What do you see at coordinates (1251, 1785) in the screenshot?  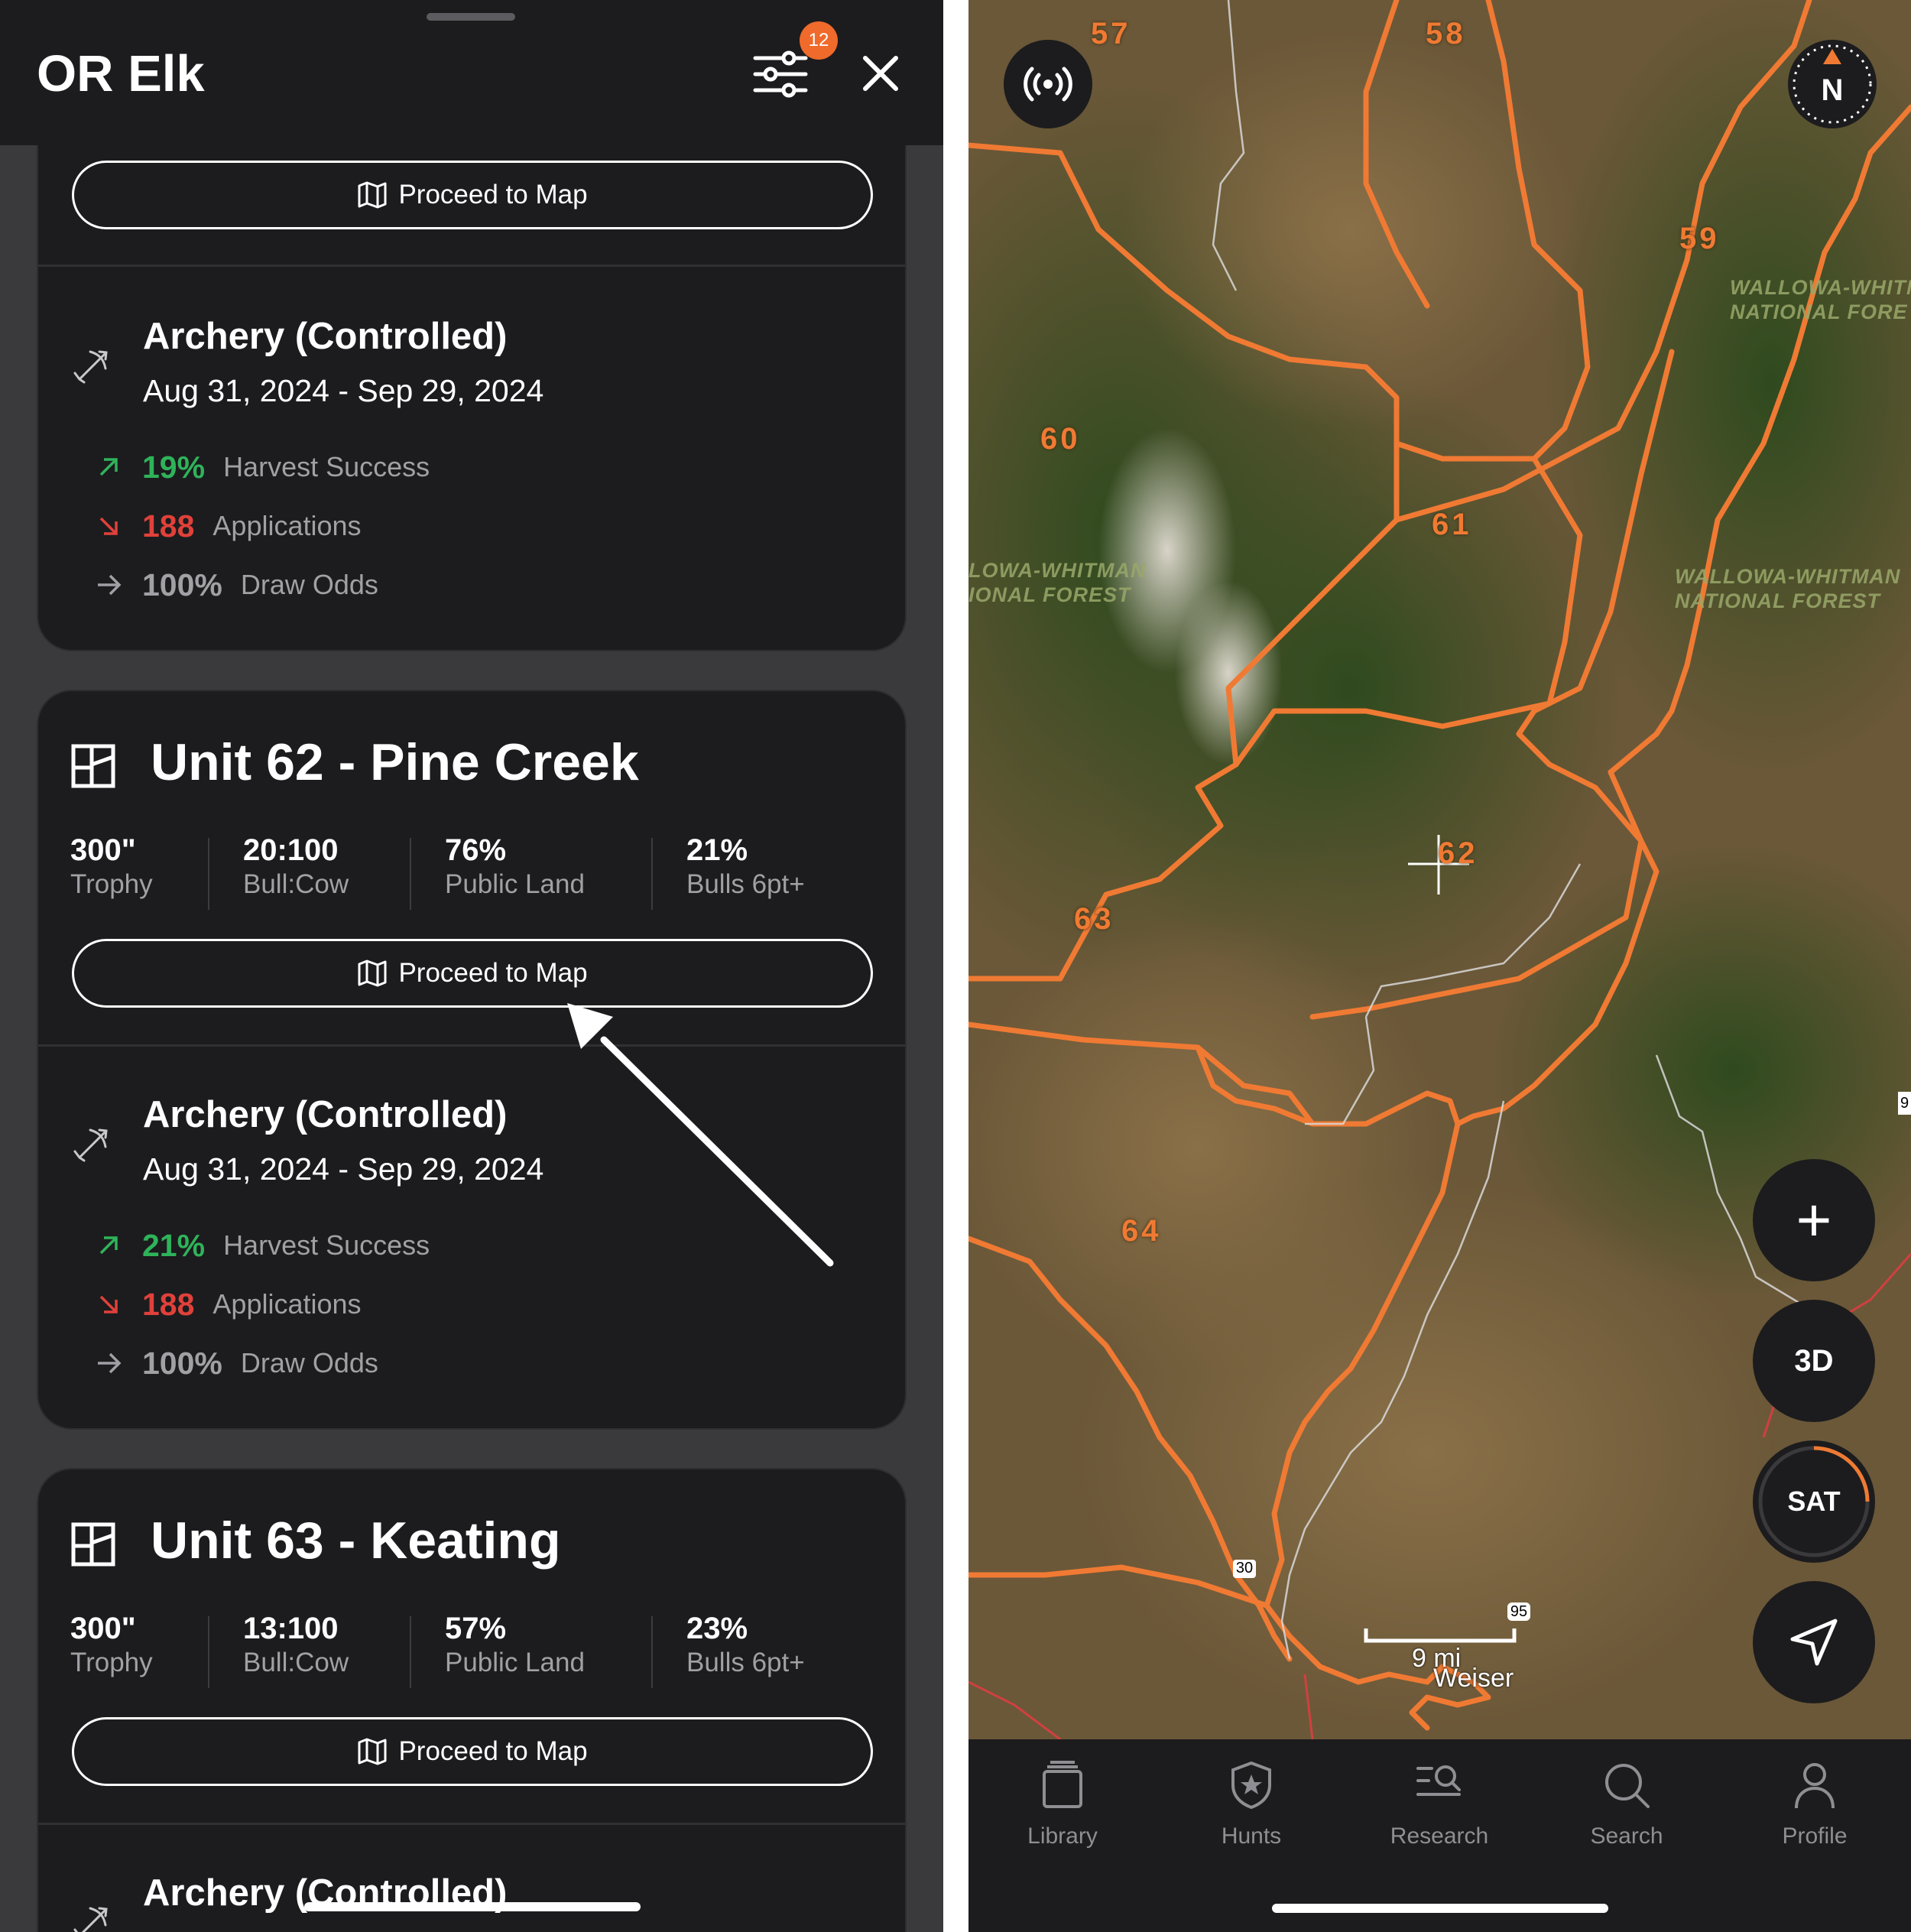 I see `hunts-shield-icon` at bounding box center [1251, 1785].